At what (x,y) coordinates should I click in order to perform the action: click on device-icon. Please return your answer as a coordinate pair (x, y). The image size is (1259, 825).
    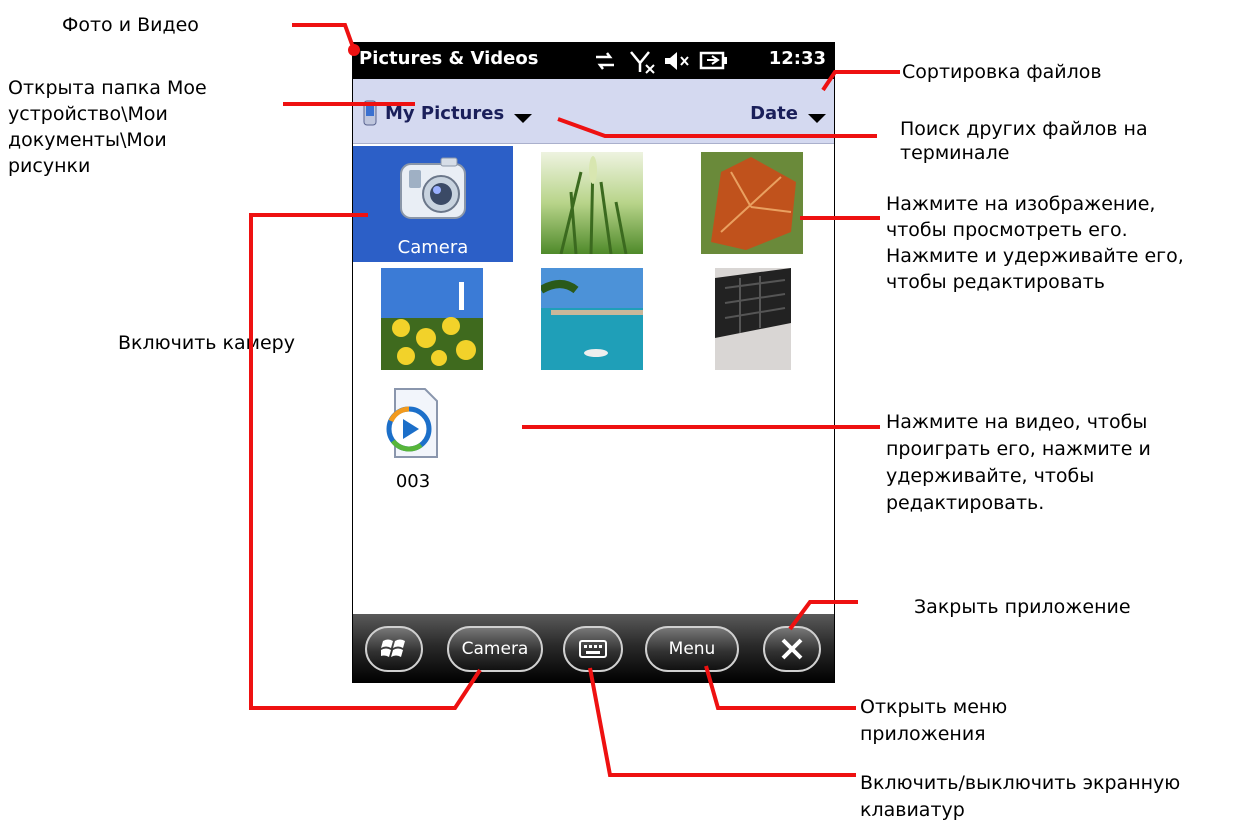
    Looking at the image, I should click on (370, 113).